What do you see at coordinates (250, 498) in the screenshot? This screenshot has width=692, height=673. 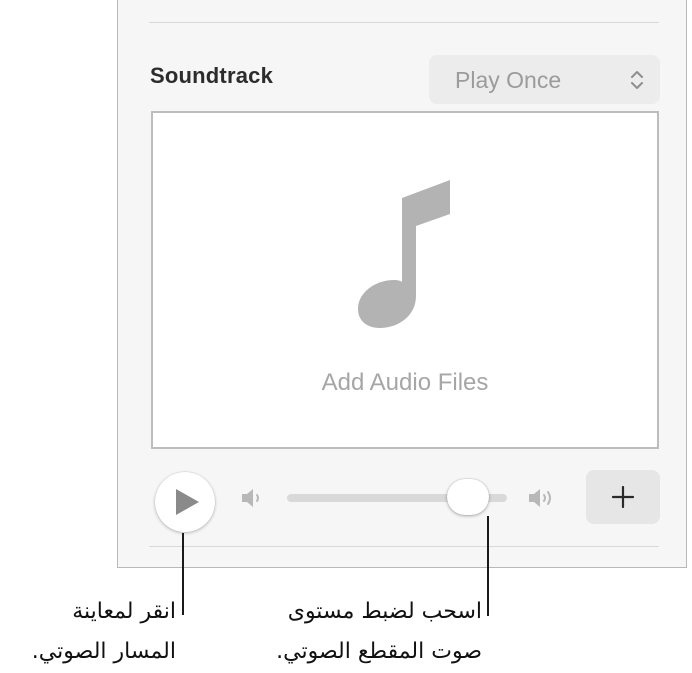 I see `speaker-low-icon` at bounding box center [250, 498].